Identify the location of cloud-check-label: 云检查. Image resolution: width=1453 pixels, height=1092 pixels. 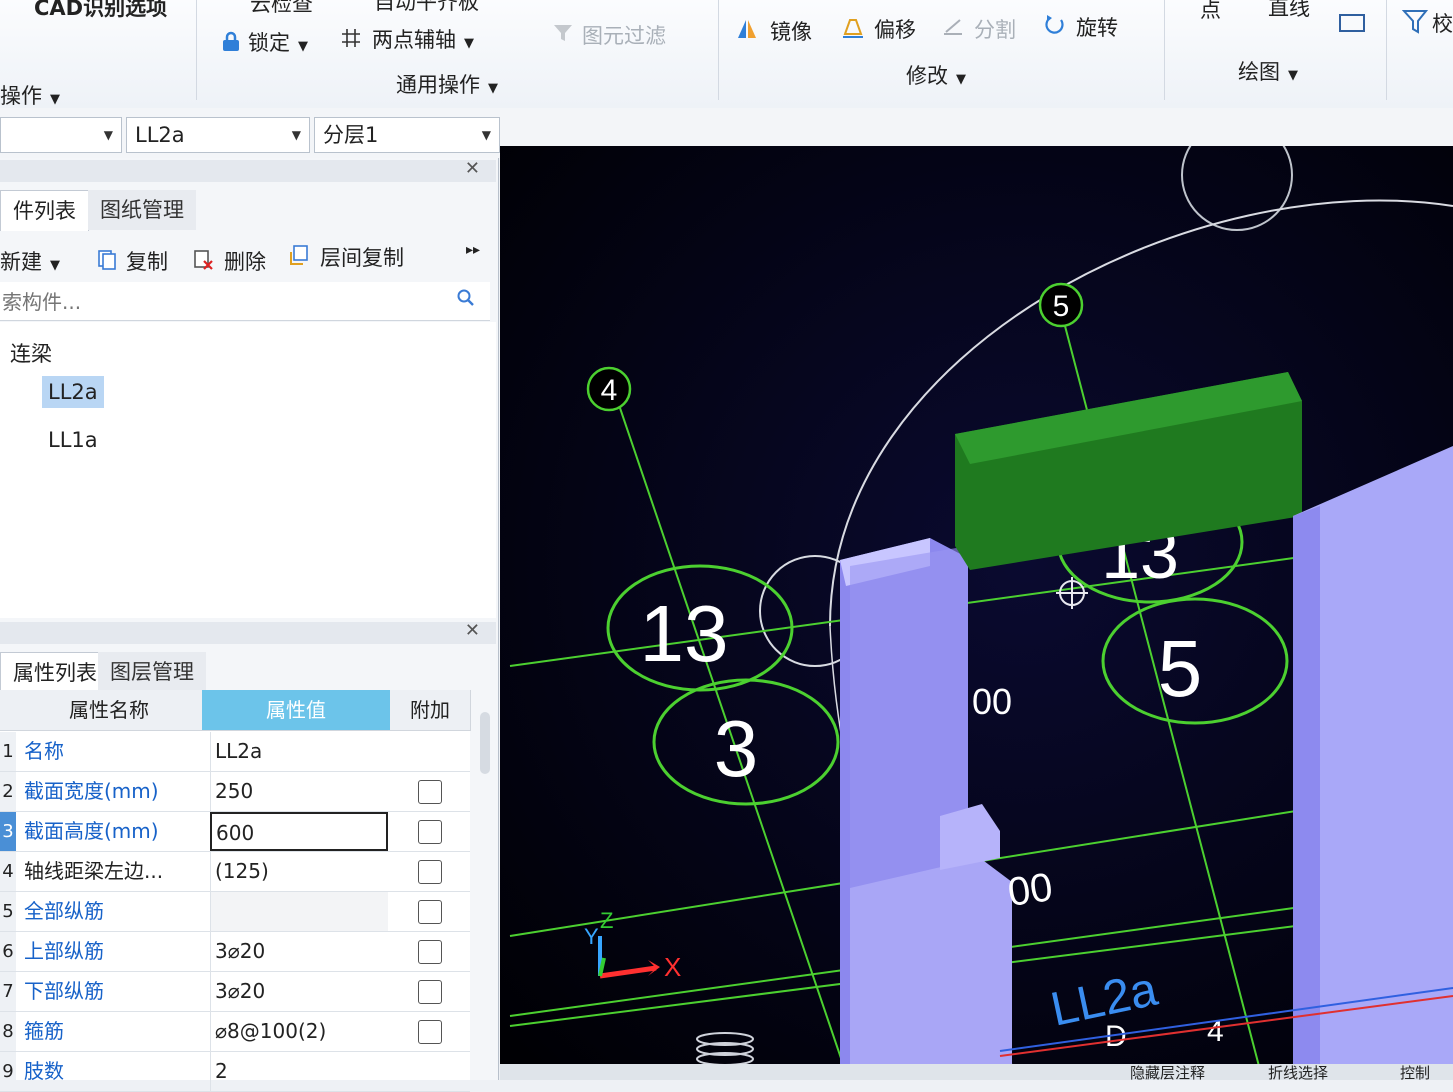
(281, 9).